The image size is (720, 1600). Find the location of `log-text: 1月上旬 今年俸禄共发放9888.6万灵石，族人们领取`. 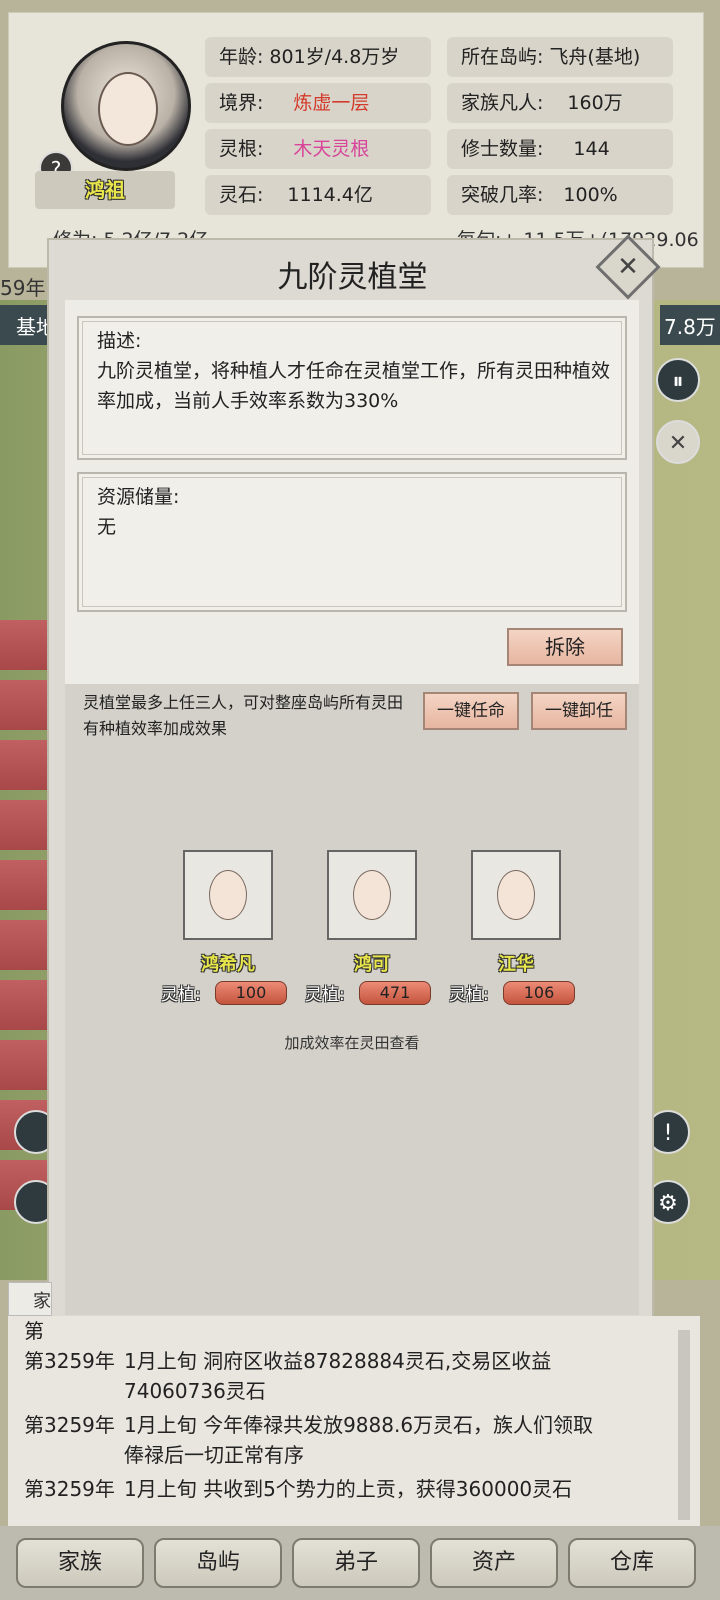

log-text: 1月上旬 今年俸禄共发放9888.6万灵石，族人们领取 is located at coordinates (359, 1425).